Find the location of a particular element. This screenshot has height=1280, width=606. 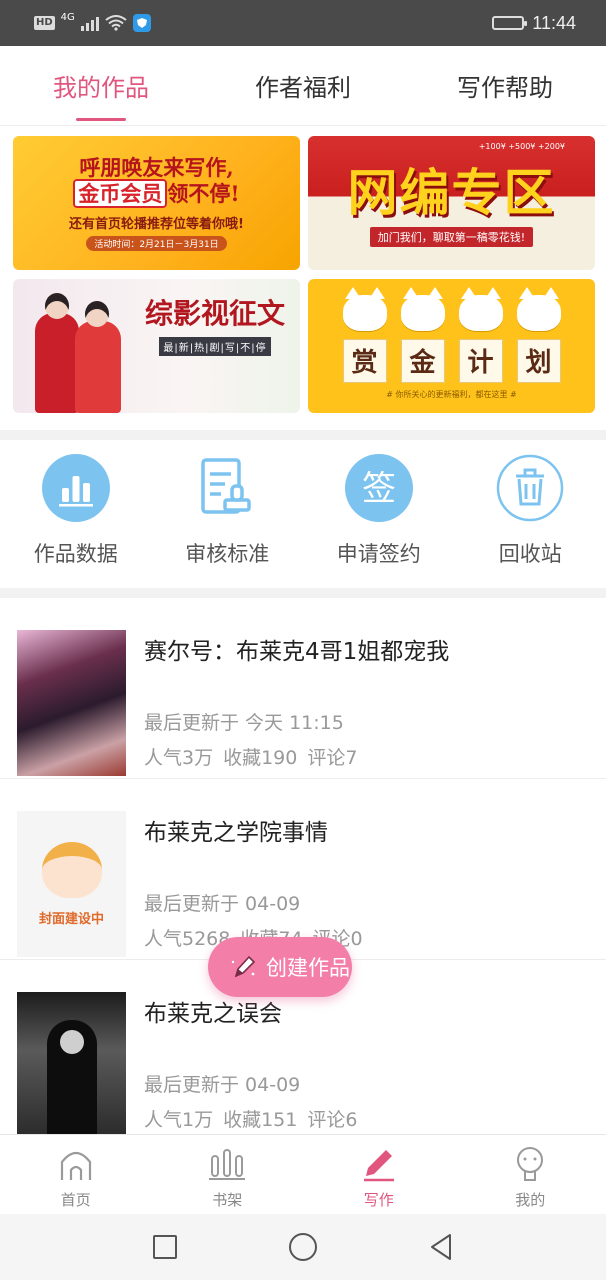

nav-bookshelf: 书架 is located at coordinates (228, 1174).